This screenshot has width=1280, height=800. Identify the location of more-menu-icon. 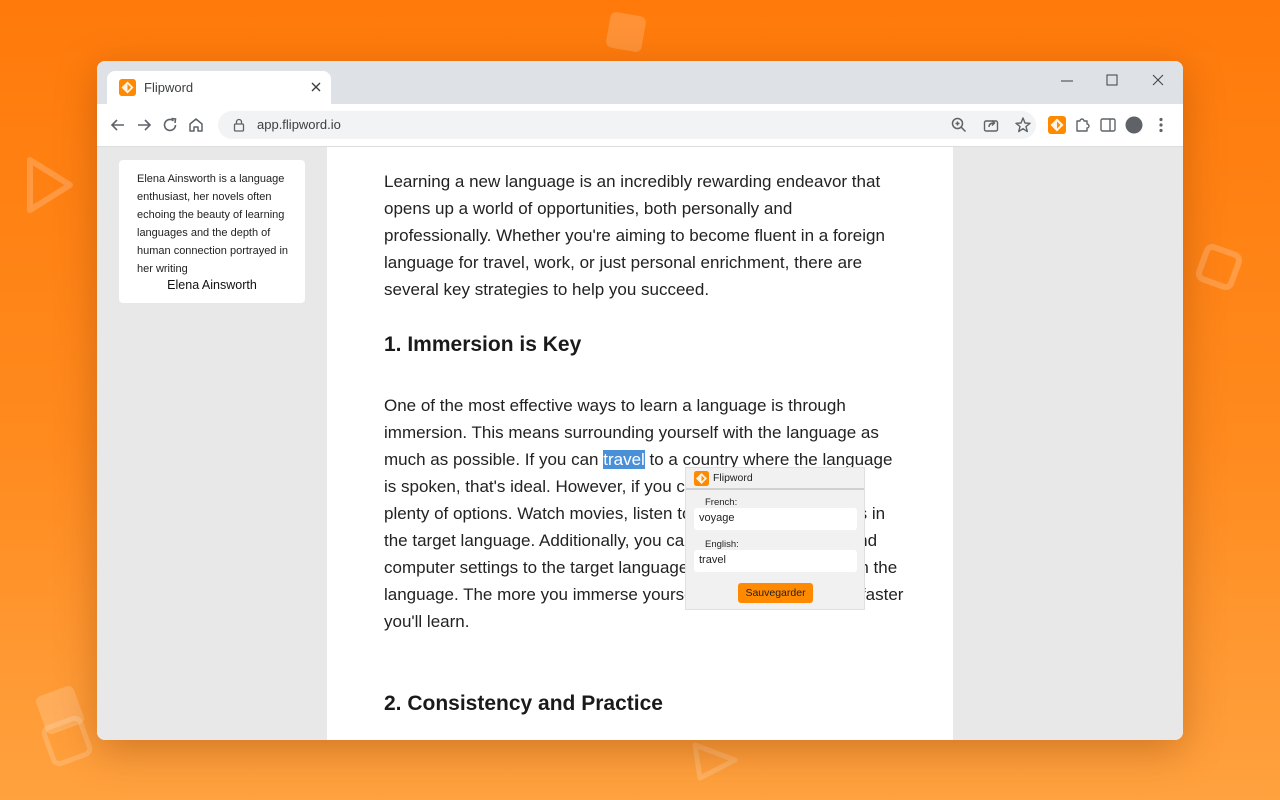
(1161, 125).